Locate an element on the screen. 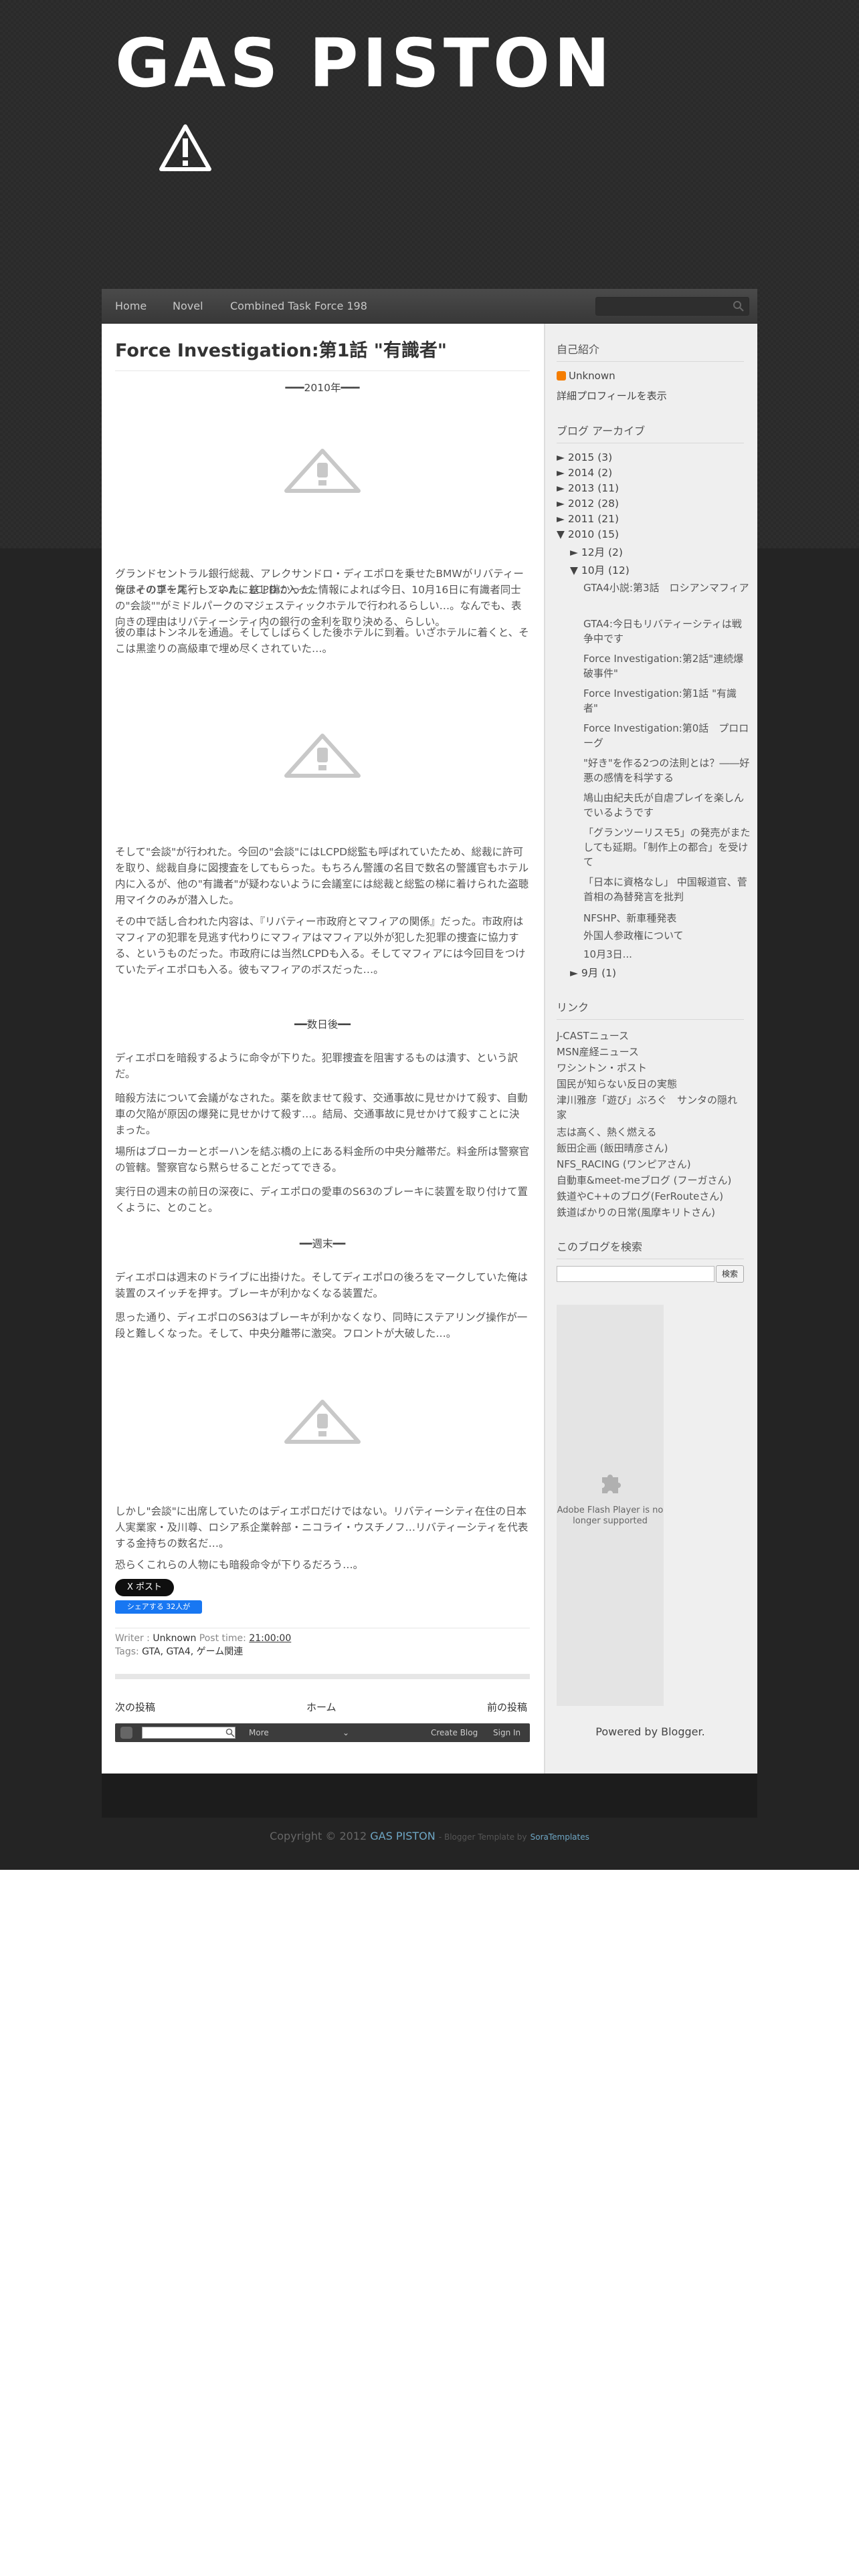 This screenshot has height=2576, width=859. newer-post-link: 次の投稿 is located at coordinates (135, 1707).